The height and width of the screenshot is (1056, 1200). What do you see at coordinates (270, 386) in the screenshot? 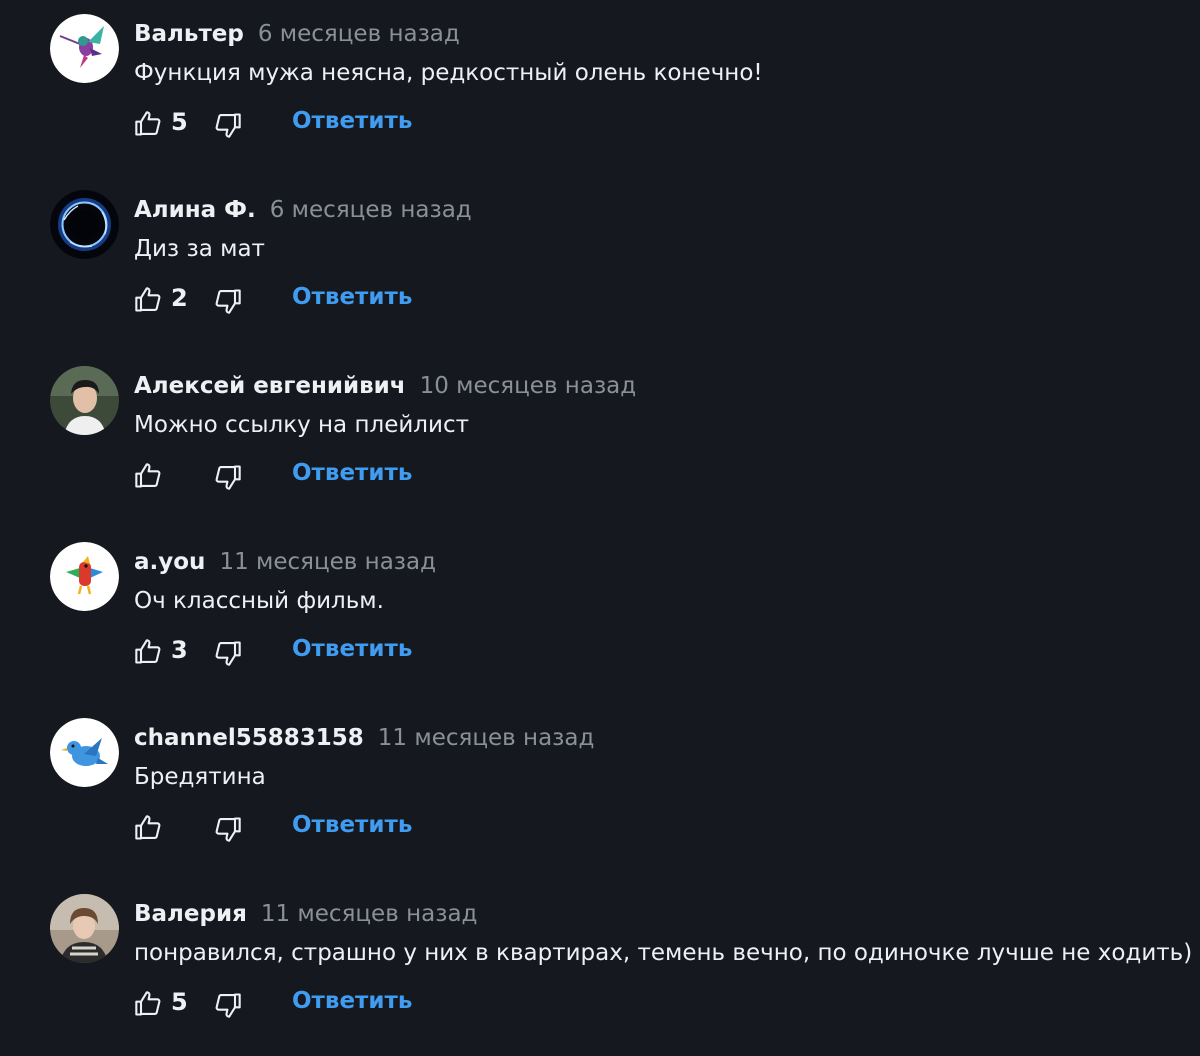
I see `author-name: Алексей евгенийвич` at bounding box center [270, 386].